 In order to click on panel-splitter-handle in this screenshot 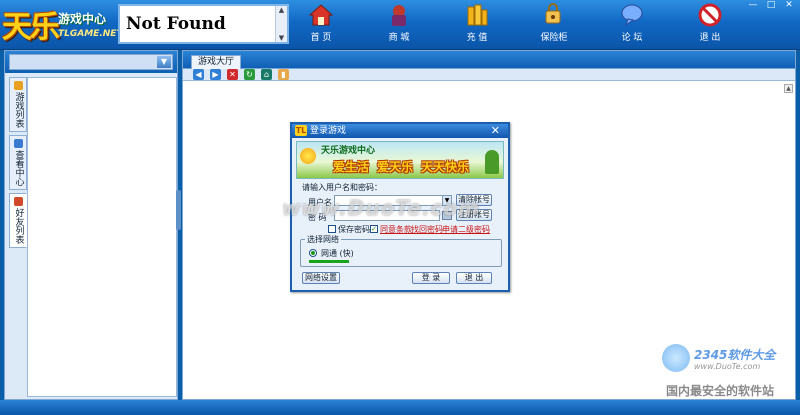, I will do `click(178, 210)`.